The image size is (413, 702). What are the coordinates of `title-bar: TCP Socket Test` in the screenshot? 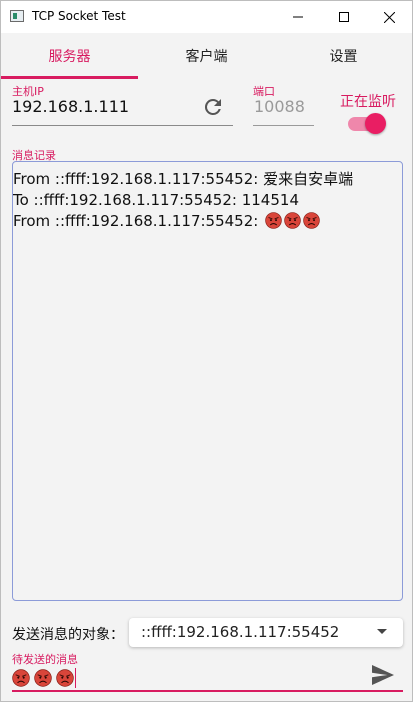 It's located at (206, 17).